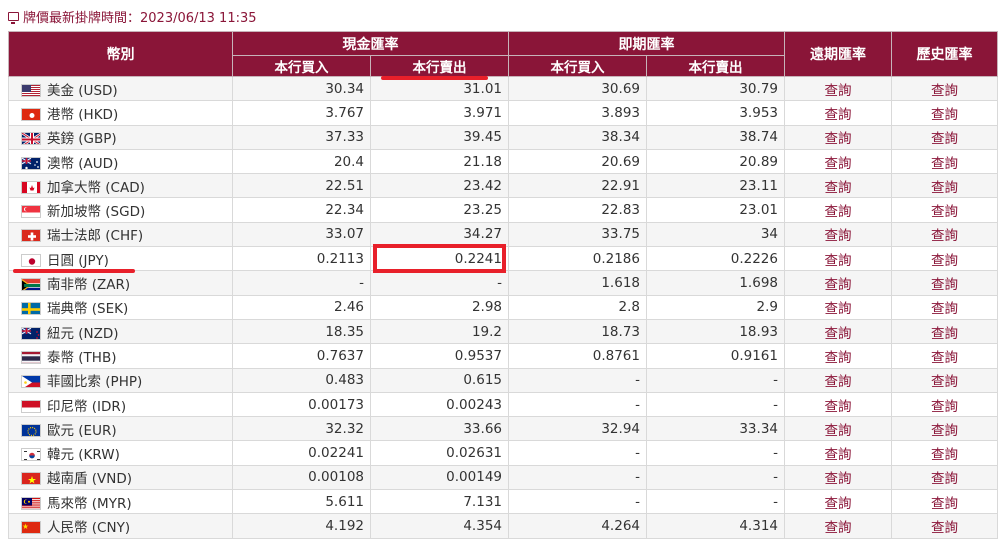  I want to click on currency-name: 韓元 (KRW), so click(83, 455).